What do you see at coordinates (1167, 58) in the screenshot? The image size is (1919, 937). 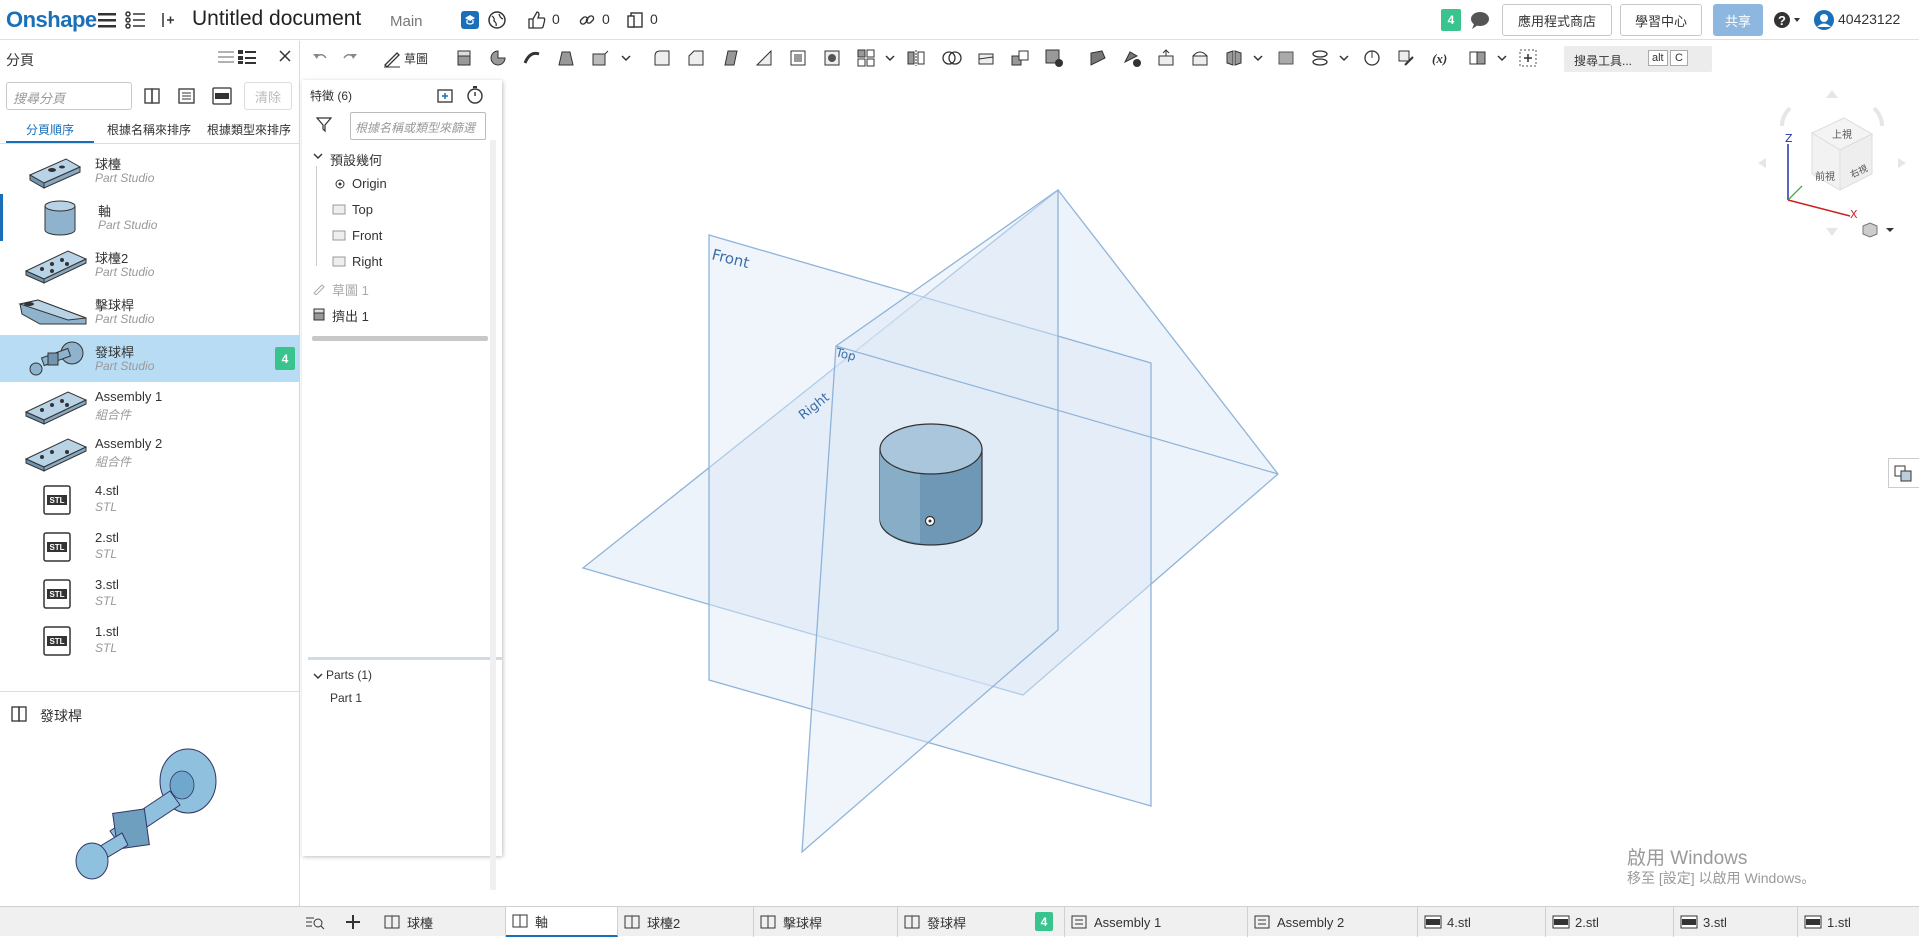 I see `move-face-icon` at bounding box center [1167, 58].